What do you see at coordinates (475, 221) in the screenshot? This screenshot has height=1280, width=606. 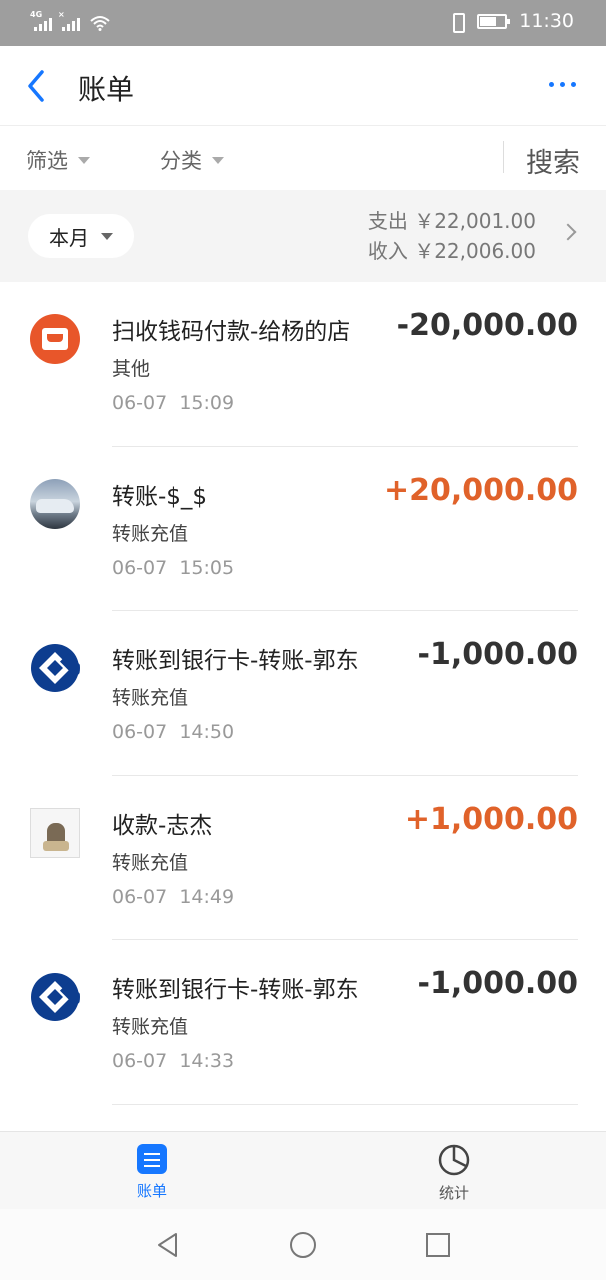 I see `expense-amount: ￥22,001.00` at bounding box center [475, 221].